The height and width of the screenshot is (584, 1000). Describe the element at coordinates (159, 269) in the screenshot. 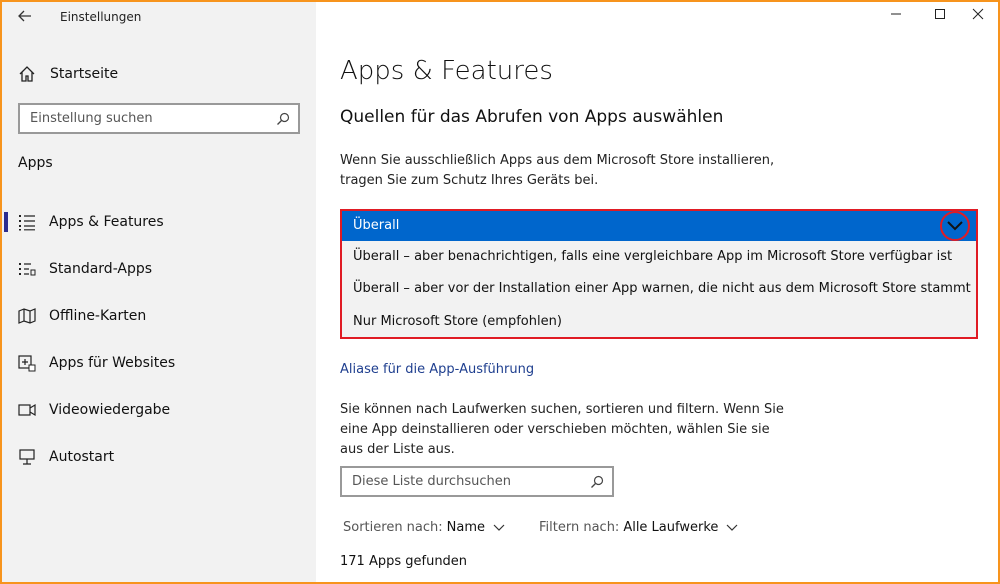

I see `sidebar-item-default-apps: Standard-Apps` at that location.